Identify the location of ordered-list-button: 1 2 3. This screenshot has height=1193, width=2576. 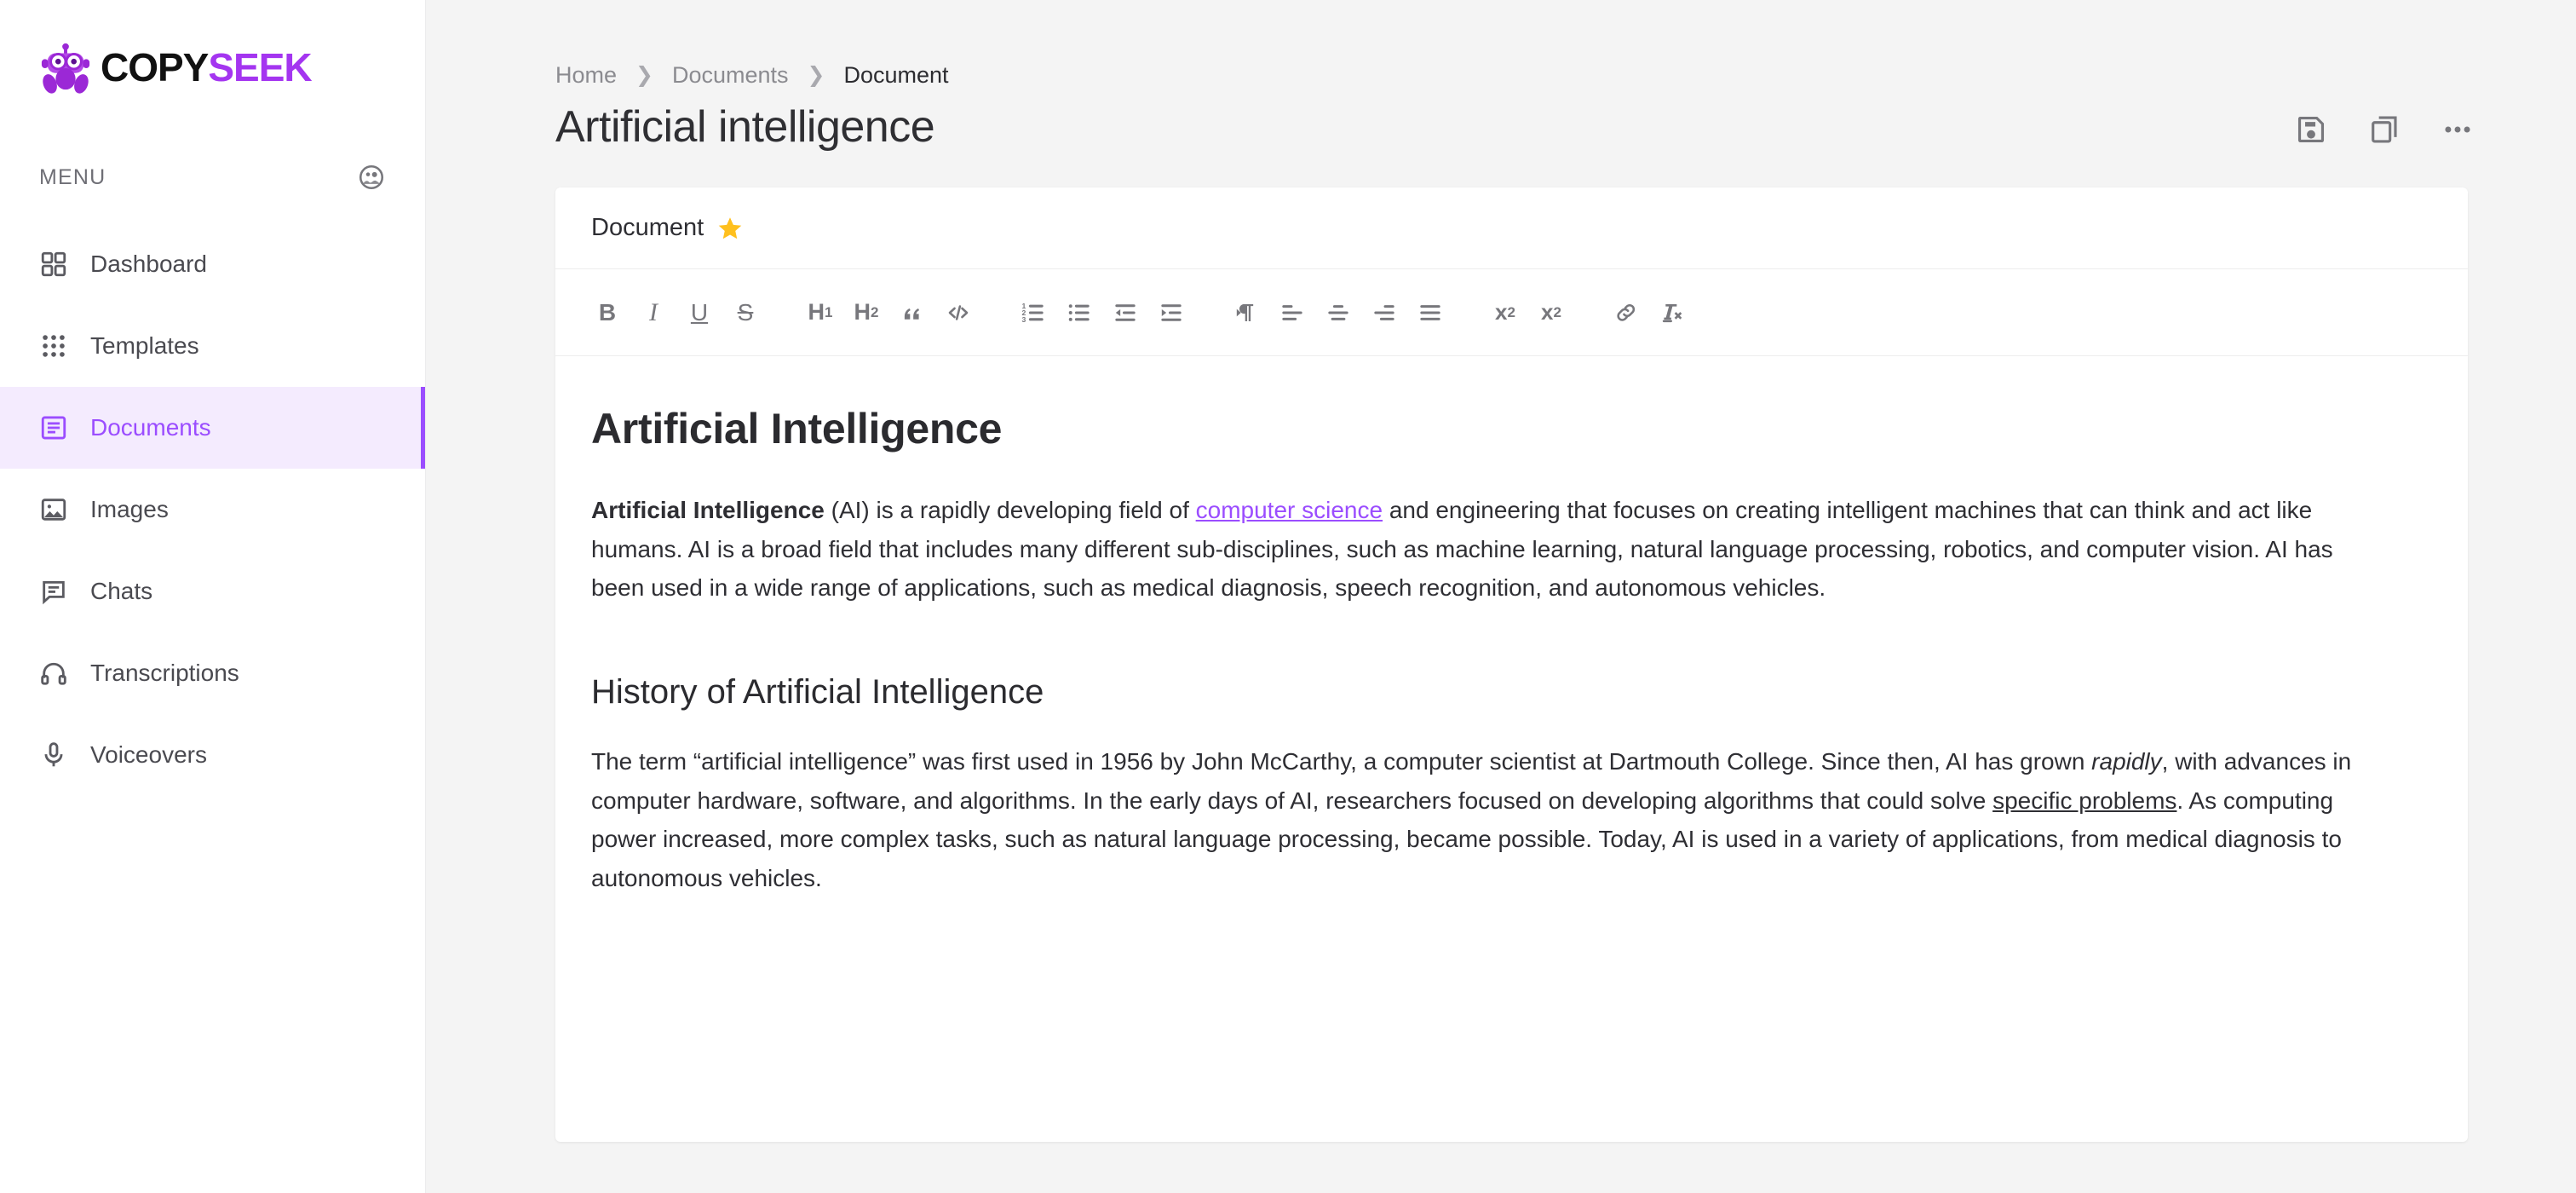
(1033, 313).